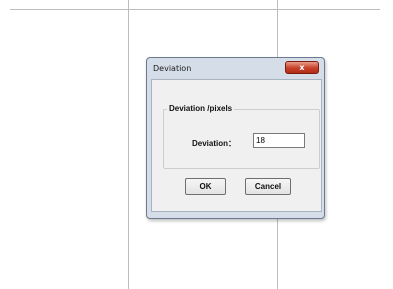 This screenshot has height=289, width=393. Describe the element at coordinates (268, 186) in the screenshot. I see `cancel-button: Cancel` at that location.